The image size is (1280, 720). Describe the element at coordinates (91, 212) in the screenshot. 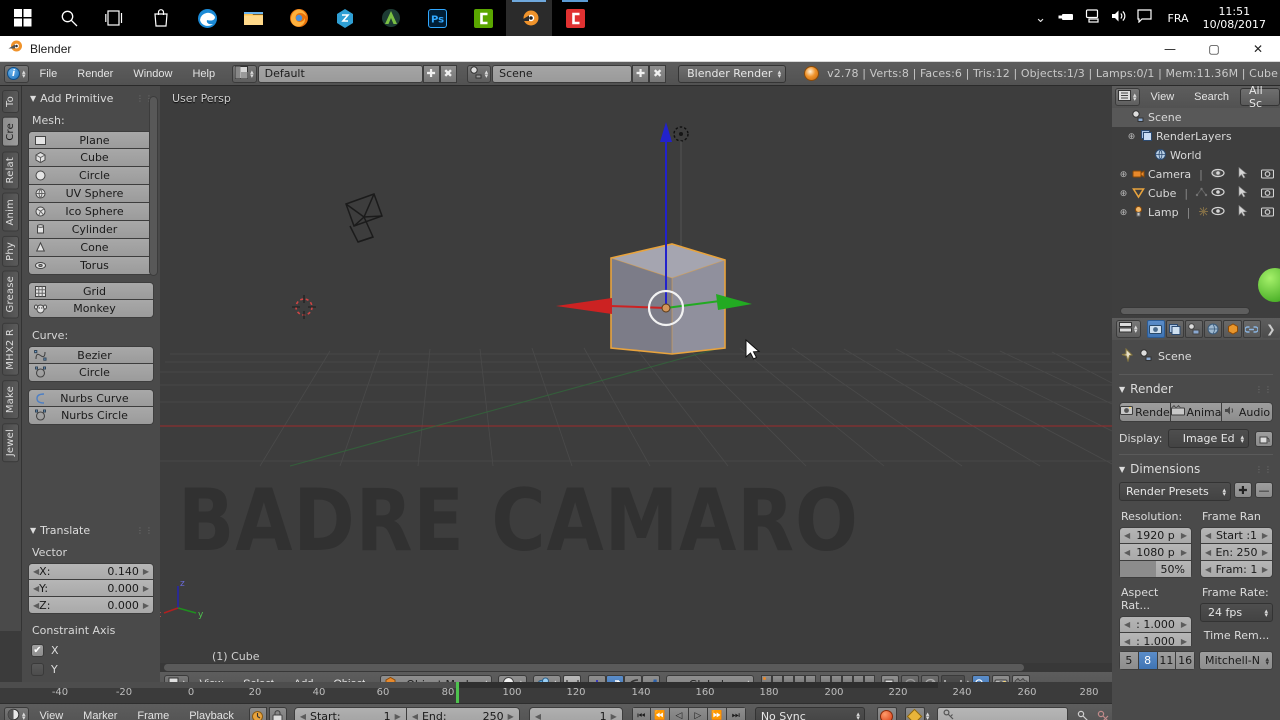

I see `add-ico-sphere-button: Ico Sphere` at that location.